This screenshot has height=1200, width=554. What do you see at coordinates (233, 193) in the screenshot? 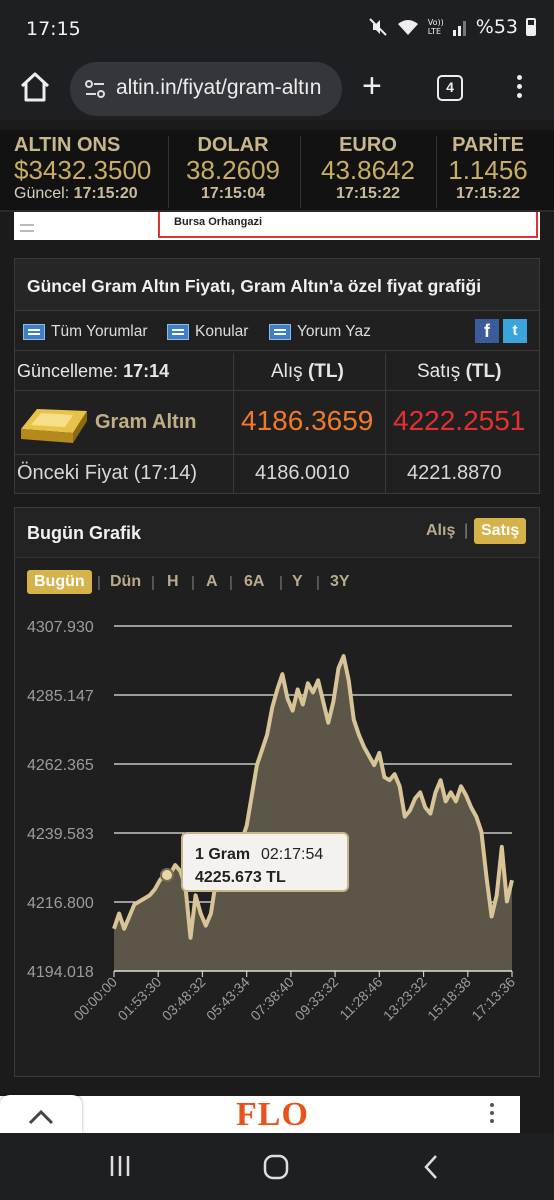
I see `ticker-time: 17:15:04` at bounding box center [233, 193].